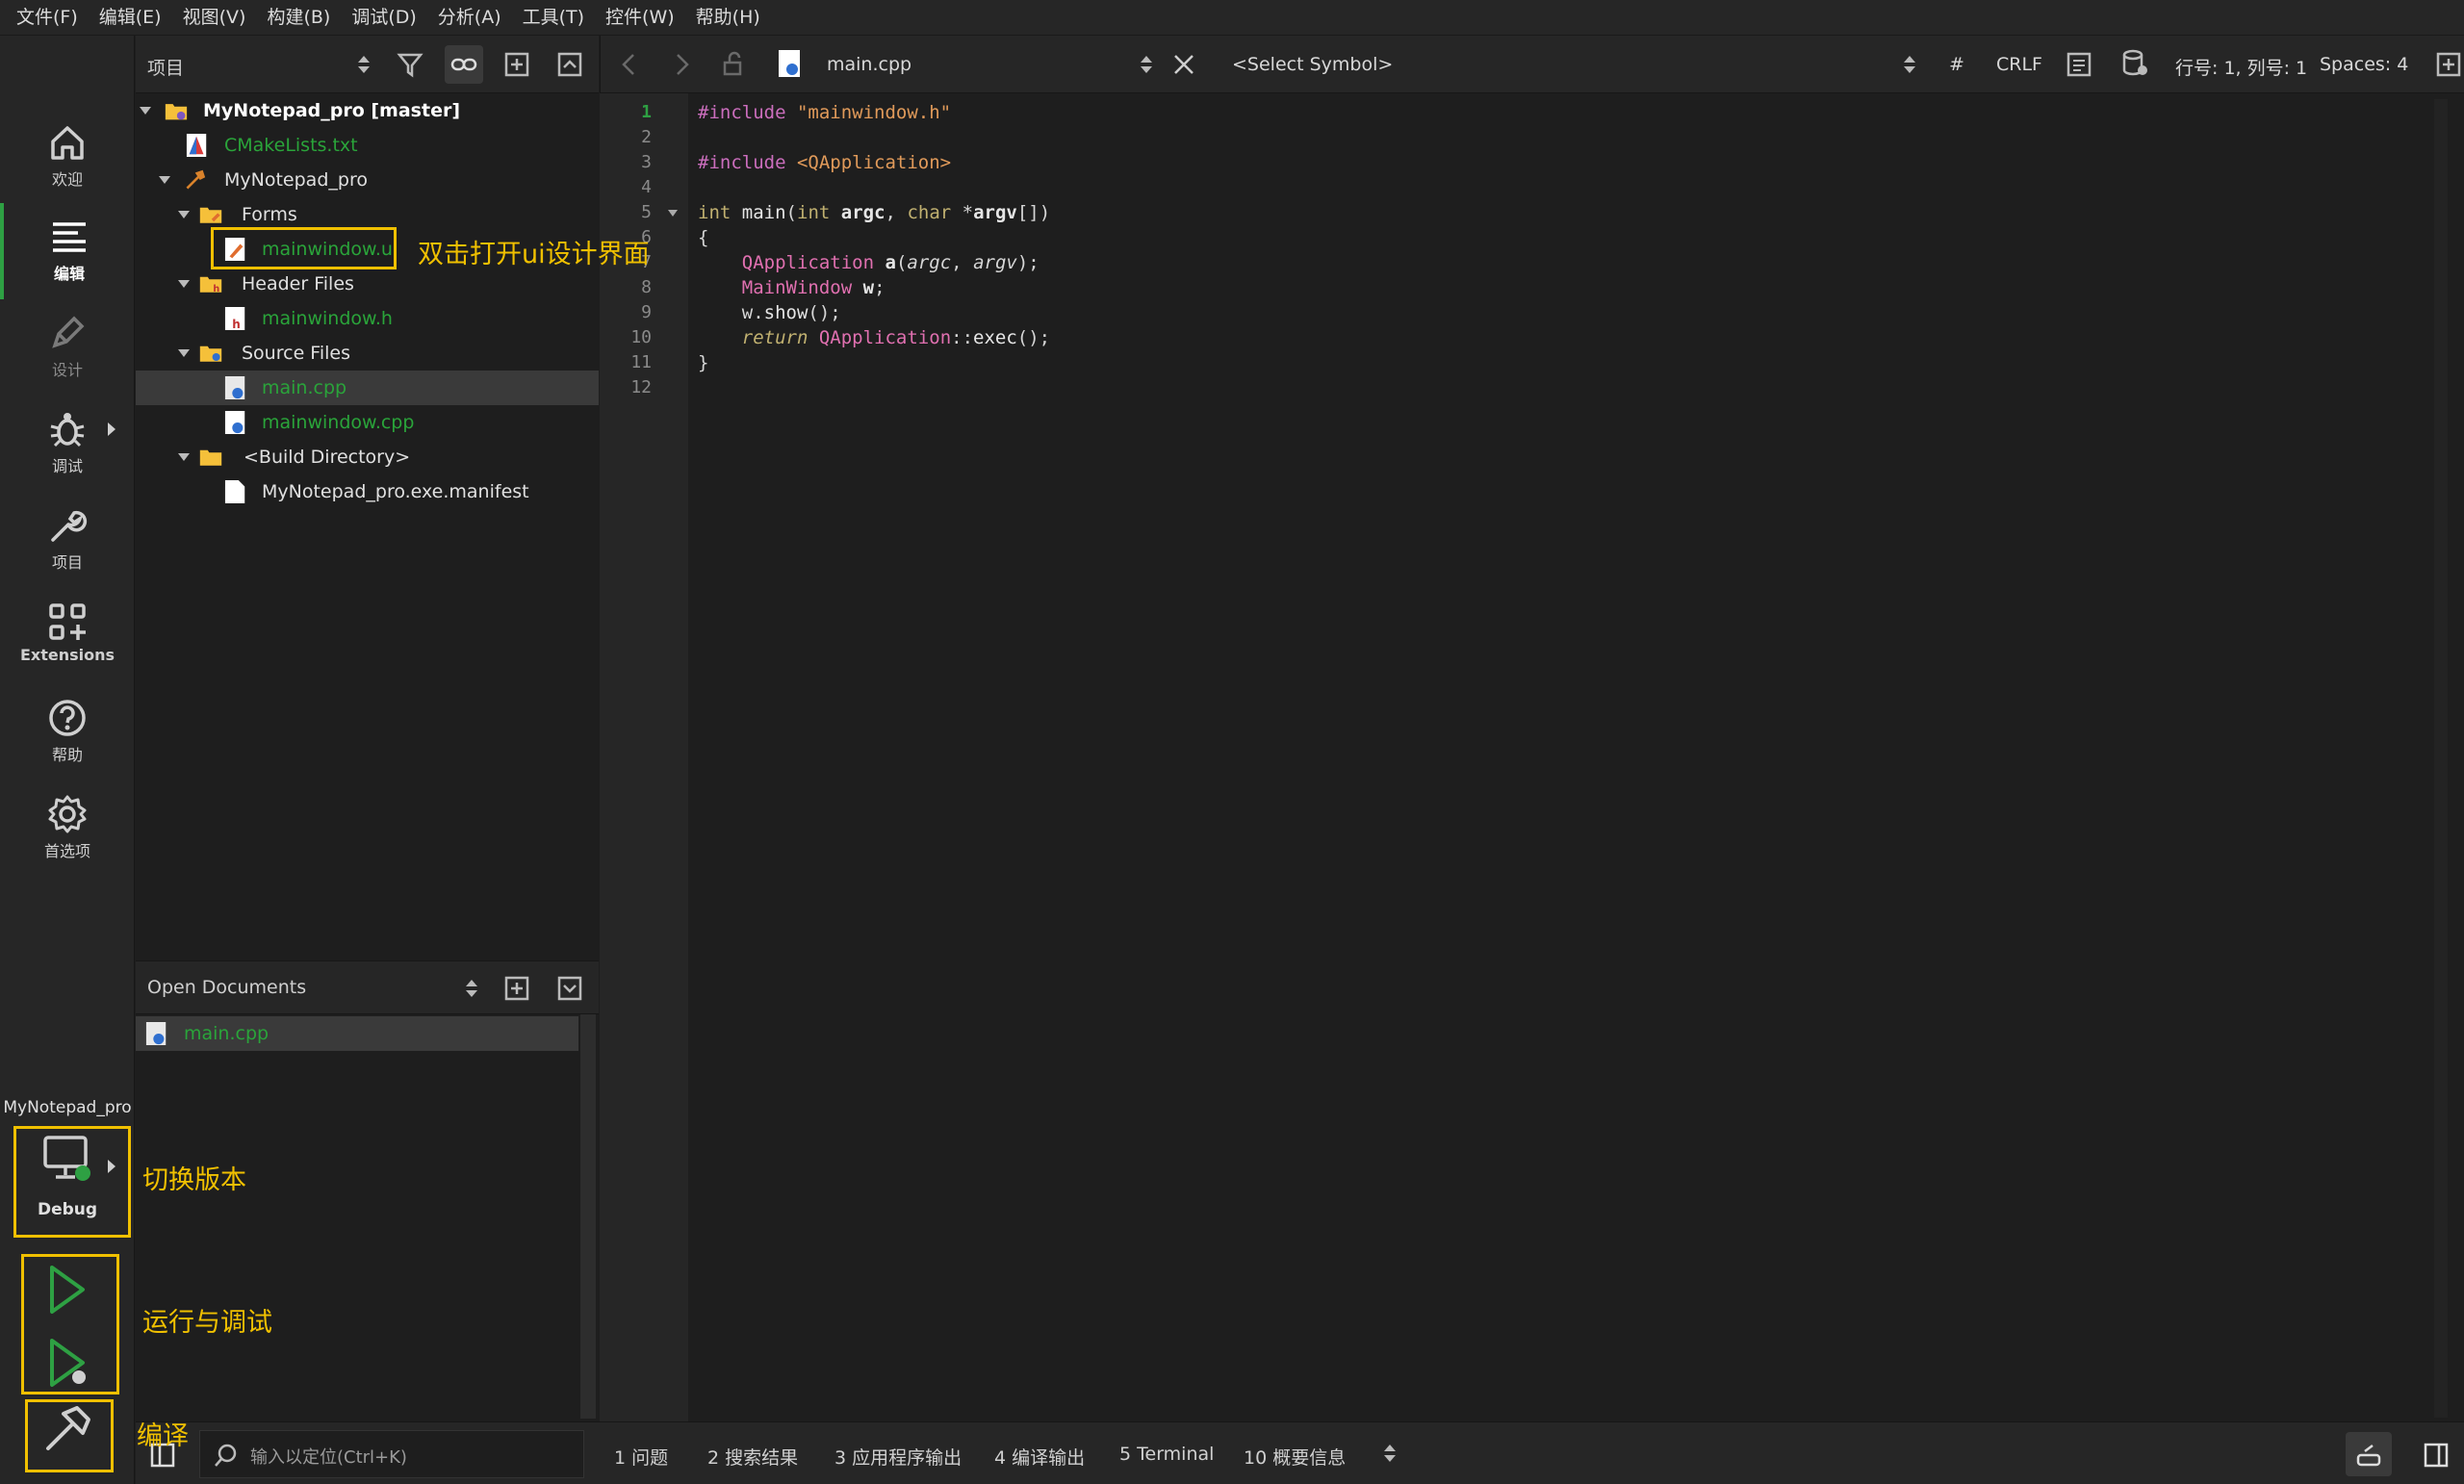 Image resolution: width=2464 pixels, height=1484 pixels. Describe the element at coordinates (367, 354) in the screenshot. I see `tree-item-source-files: Source Files` at that location.